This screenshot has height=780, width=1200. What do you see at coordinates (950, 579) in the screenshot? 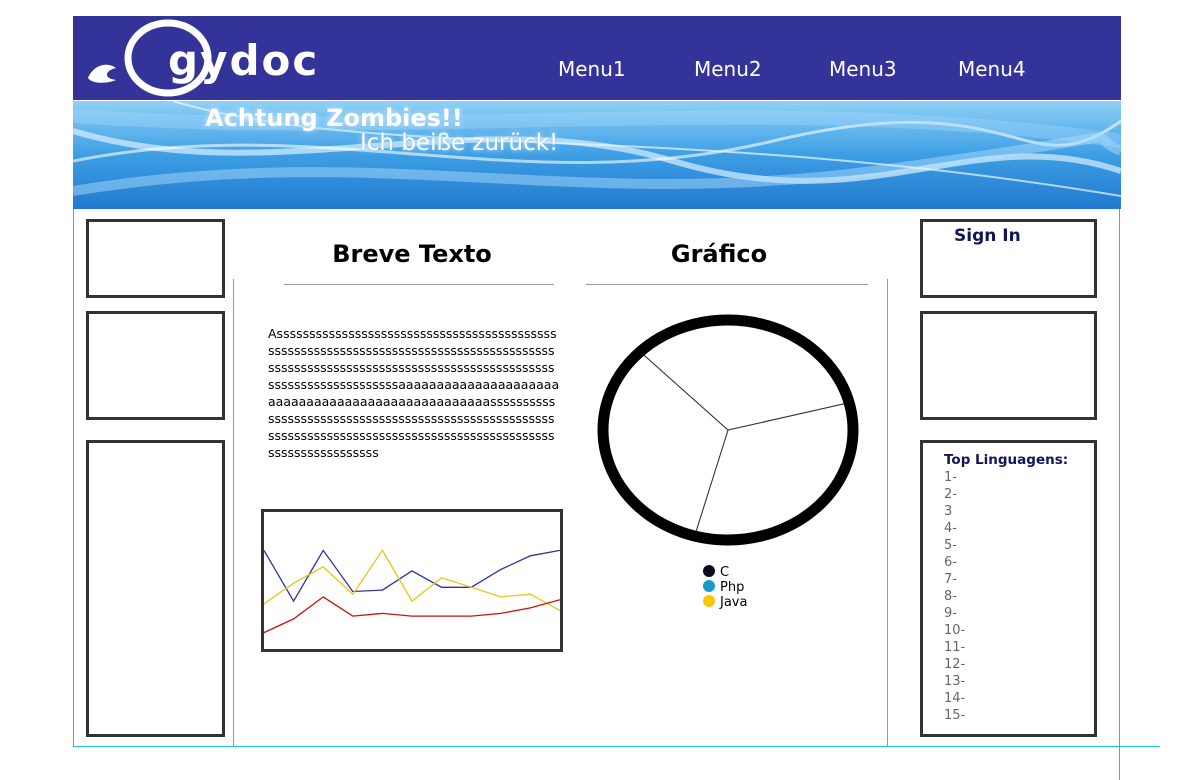
I see `top-language-item: 7-` at bounding box center [950, 579].